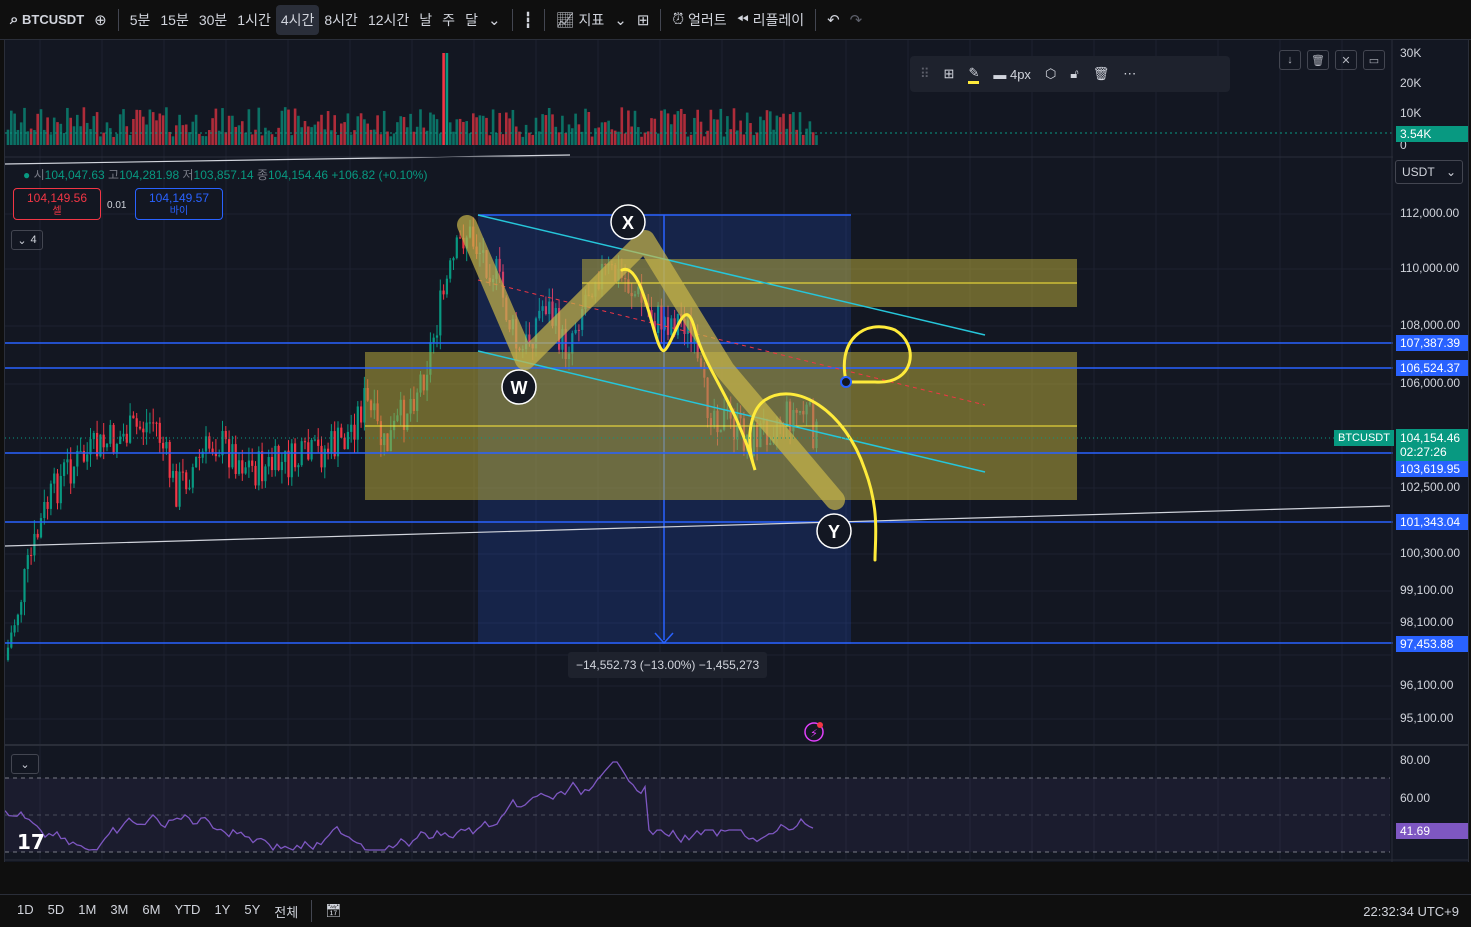  Describe the element at coordinates (494, 20) in the screenshot. I see `interval-dropdown: ⌄` at that location.